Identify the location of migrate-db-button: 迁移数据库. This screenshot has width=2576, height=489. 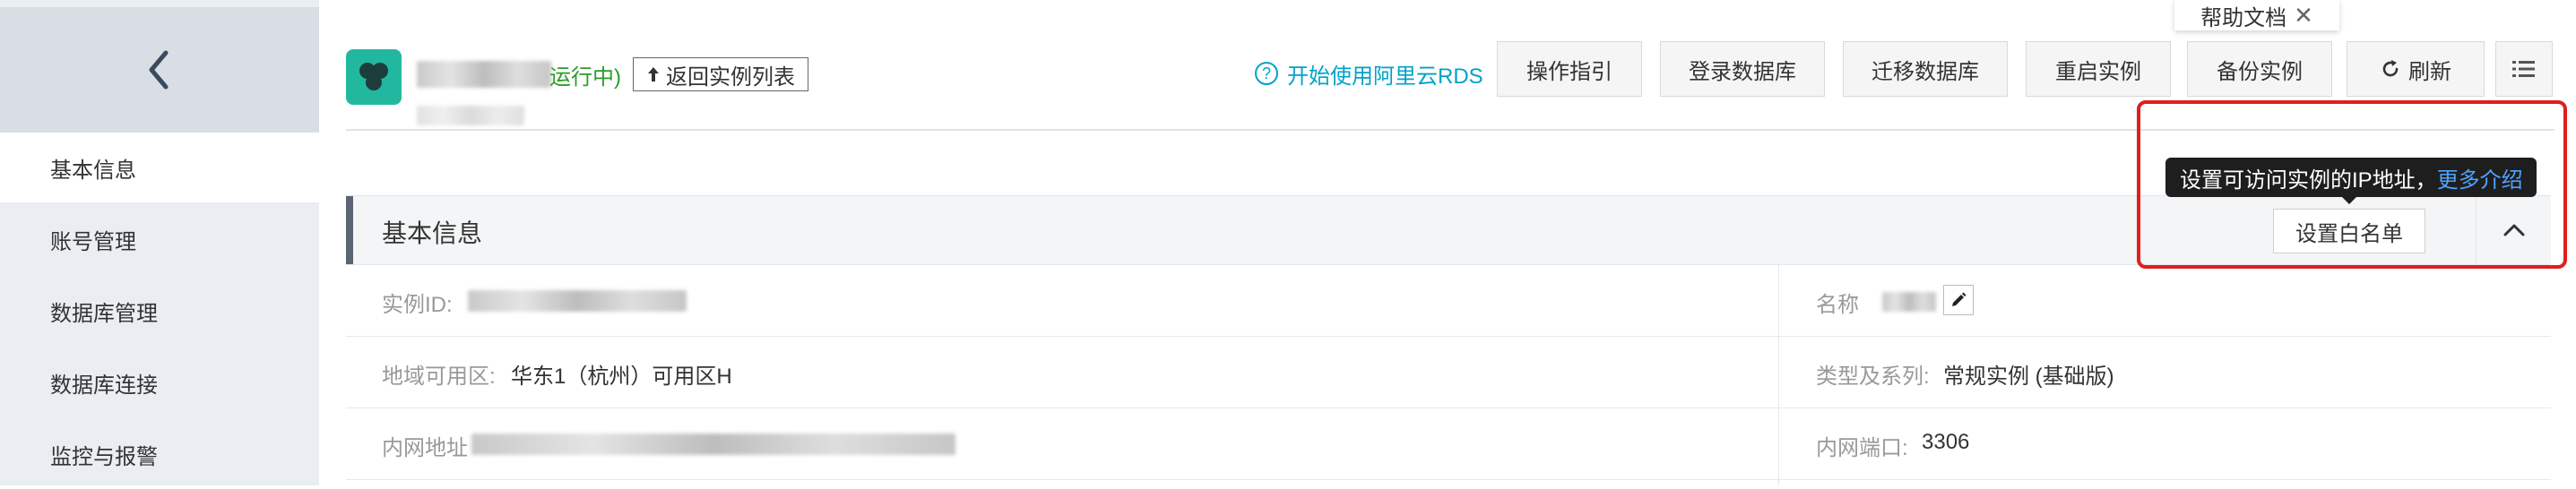
(1925, 69).